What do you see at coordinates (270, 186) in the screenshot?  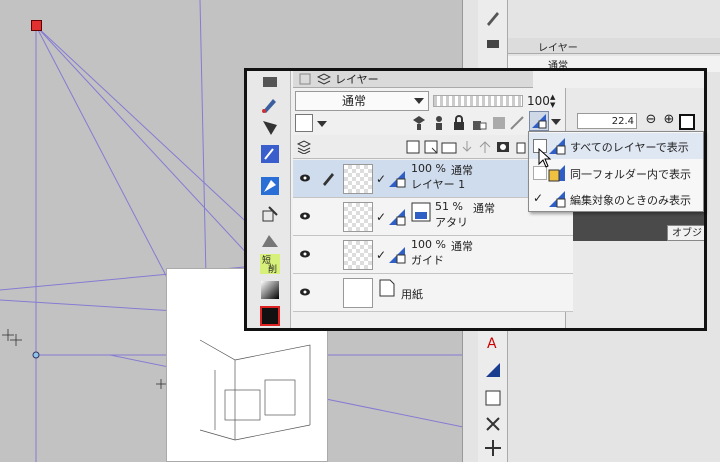 I see `fill-tool-icon` at bounding box center [270, 186].